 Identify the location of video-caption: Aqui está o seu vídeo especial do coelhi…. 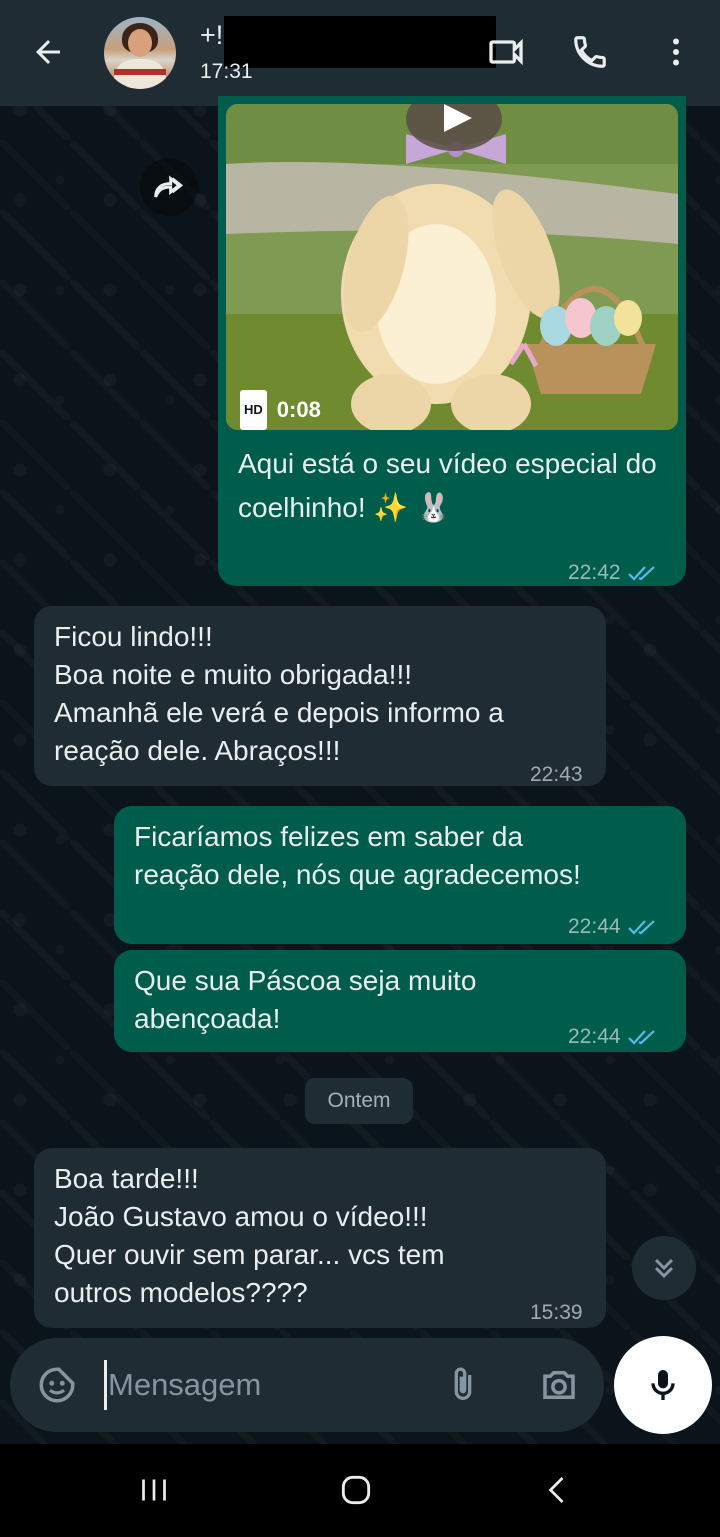
(447, 485).